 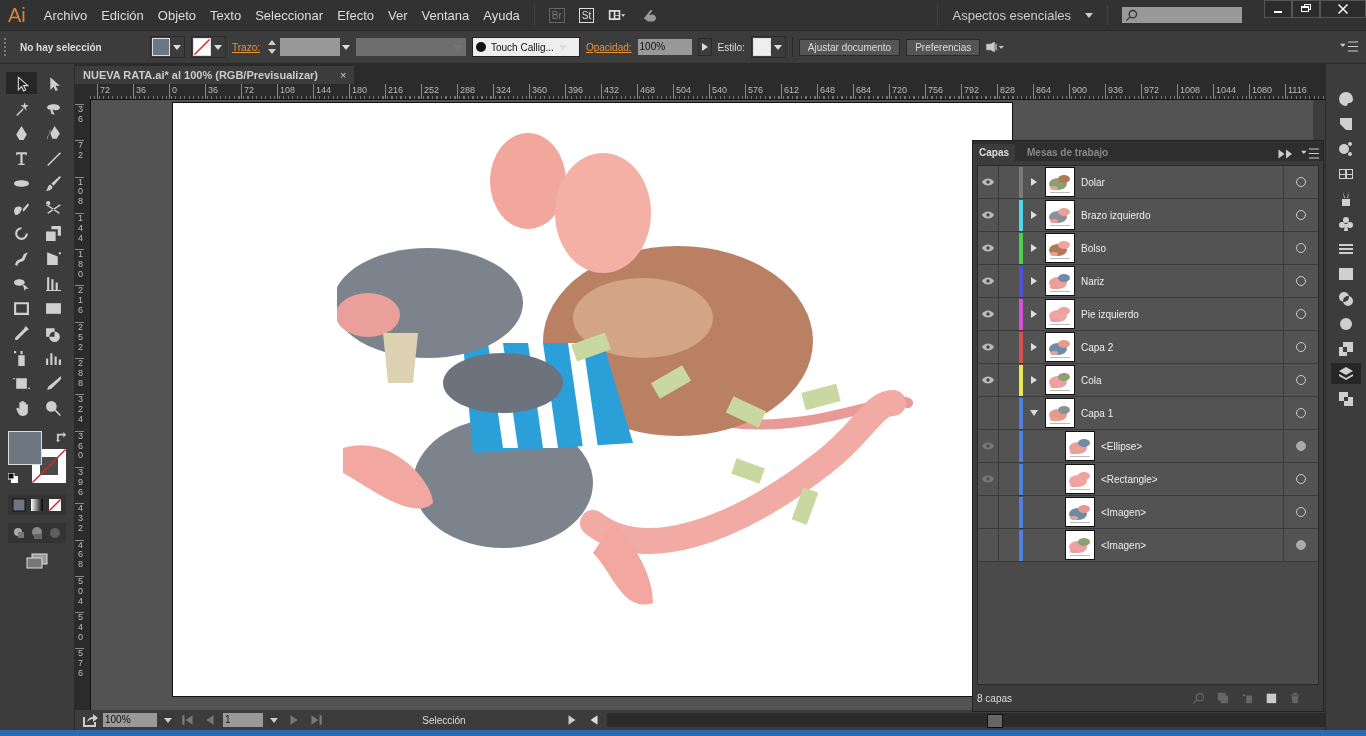 What do you see at coordinates (355, 15) in the screenshot?
I see `menu-item: Efecto` at bounding box center [355, 15].